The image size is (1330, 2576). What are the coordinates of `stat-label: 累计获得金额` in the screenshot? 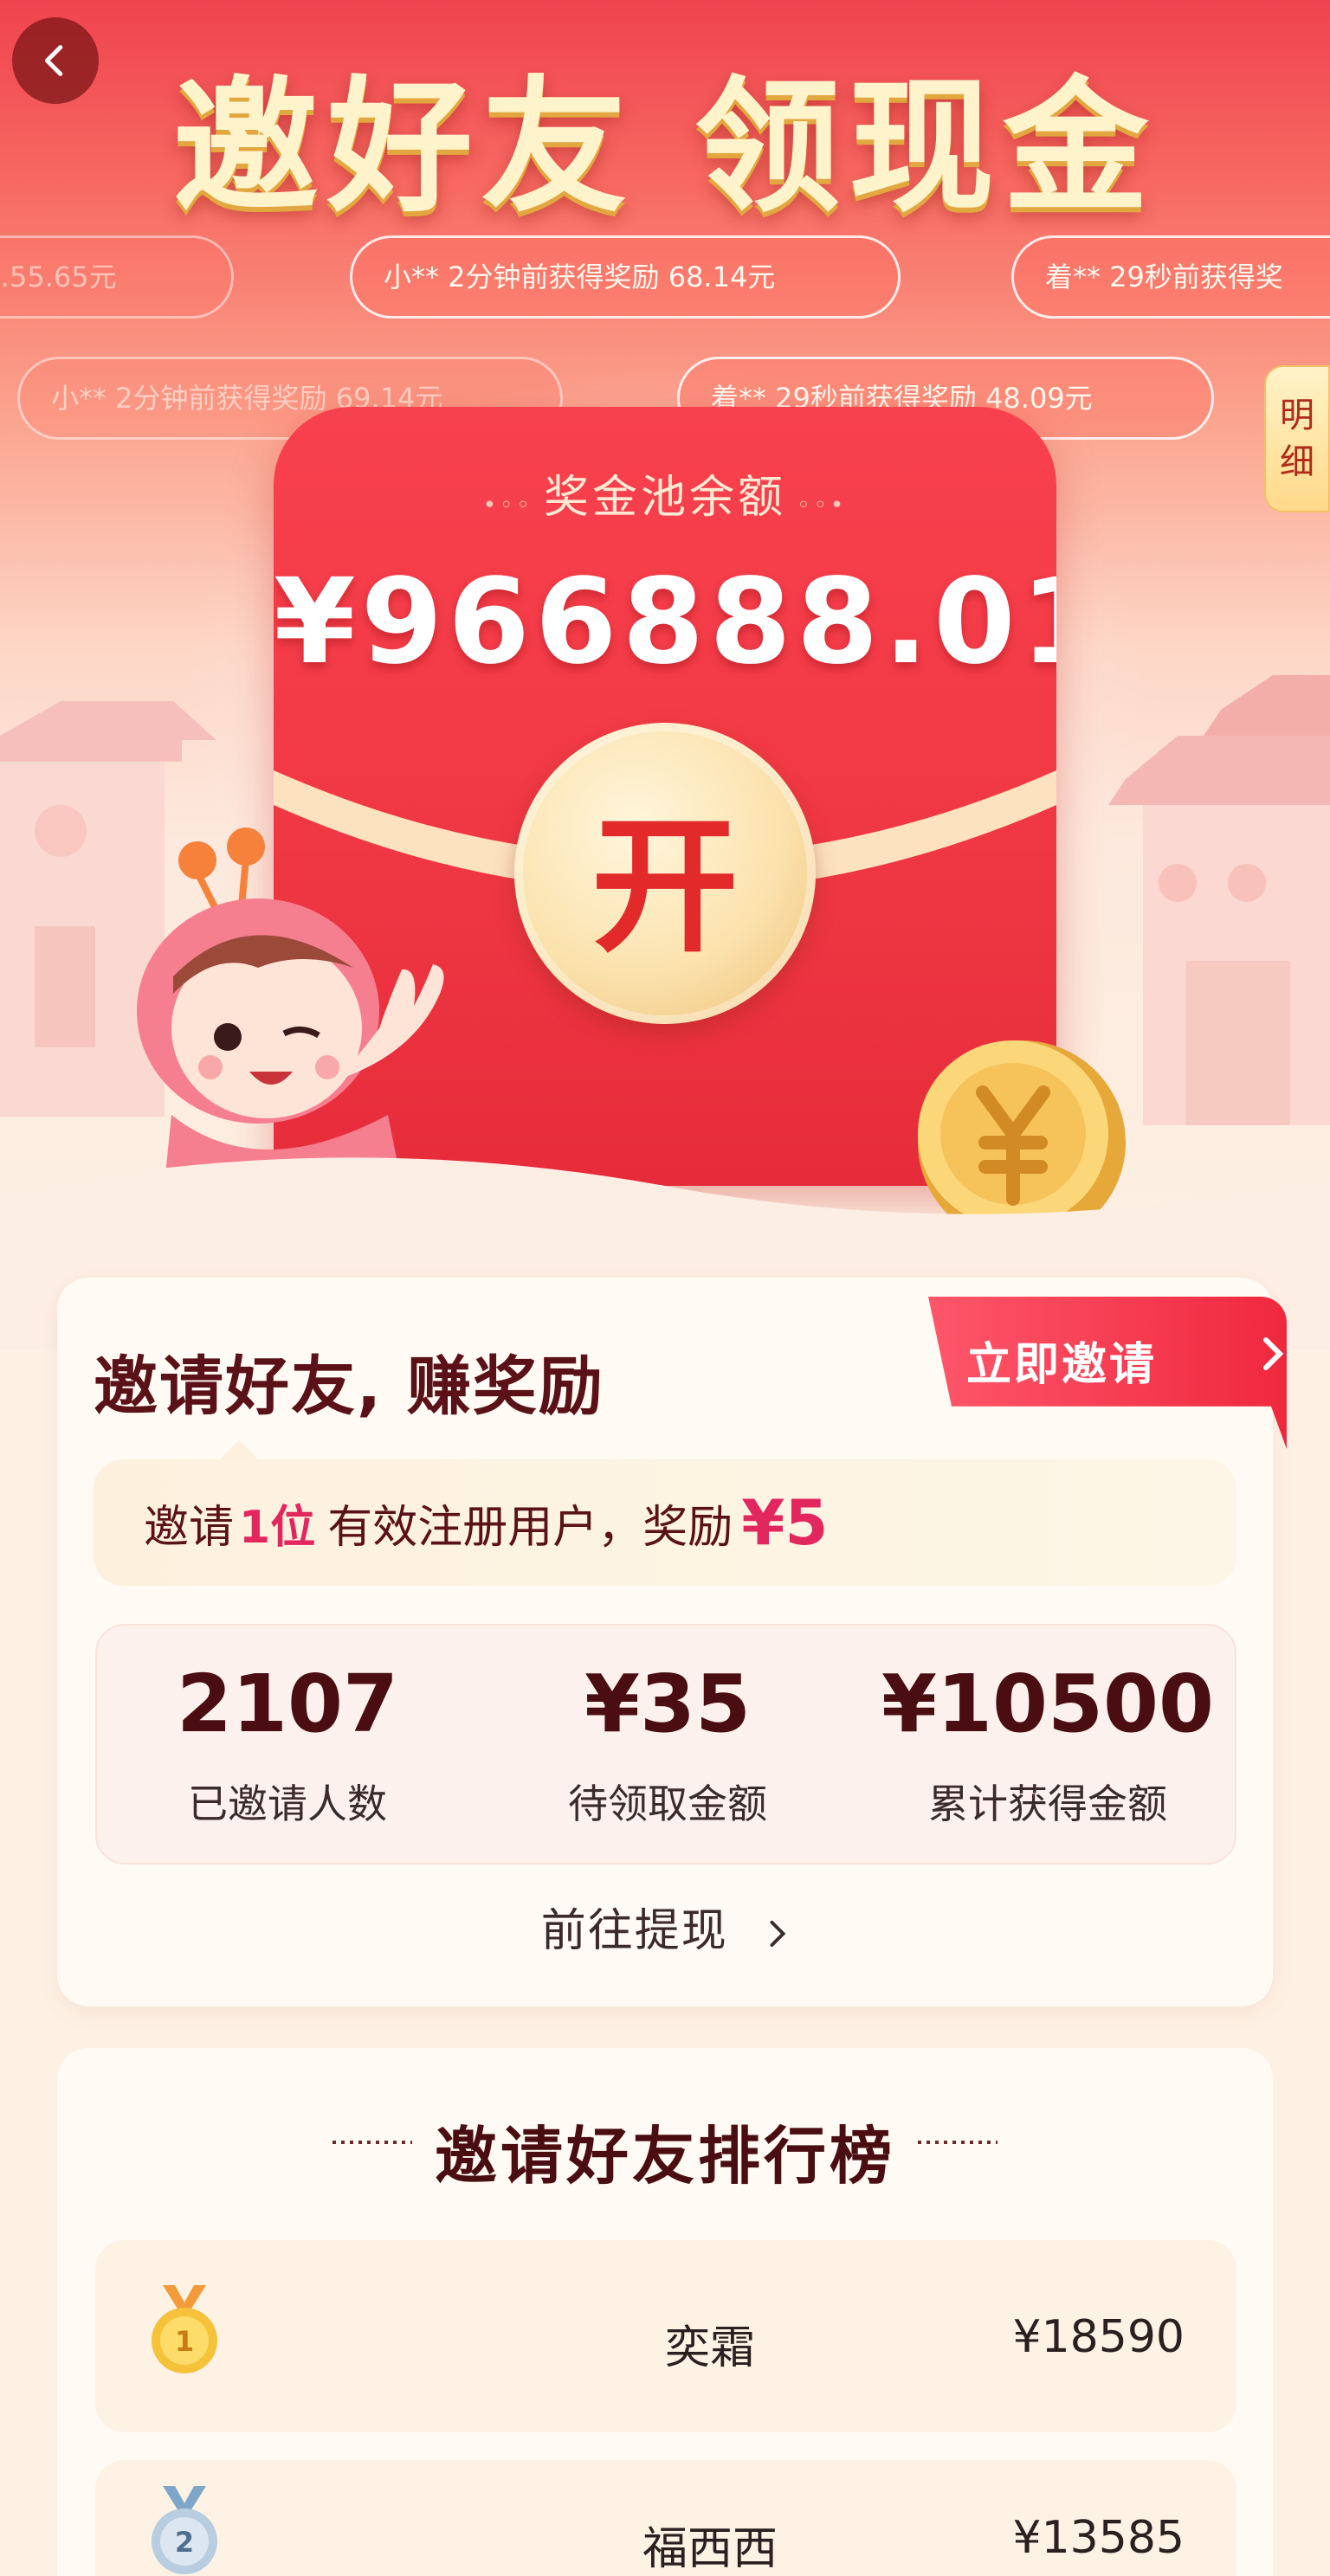 It's located at (1047, 1804).